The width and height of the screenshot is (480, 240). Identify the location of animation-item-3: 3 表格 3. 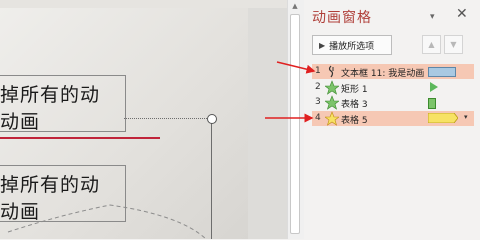
(393, 102).